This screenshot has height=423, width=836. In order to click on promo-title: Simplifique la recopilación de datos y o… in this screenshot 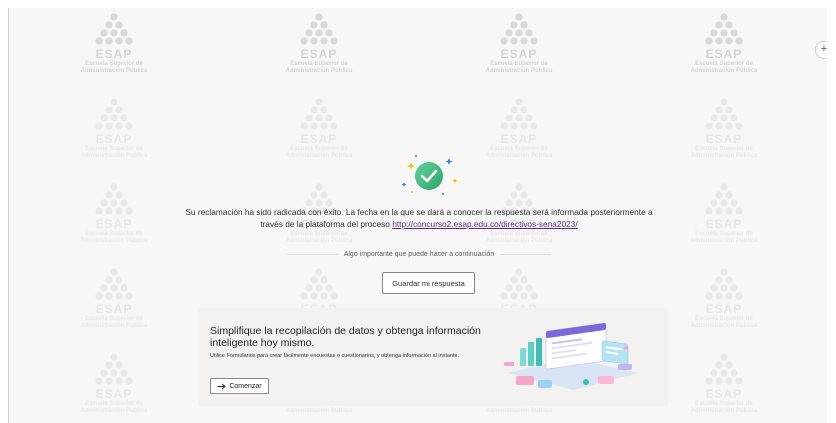, I will do `click(345, 337)`.